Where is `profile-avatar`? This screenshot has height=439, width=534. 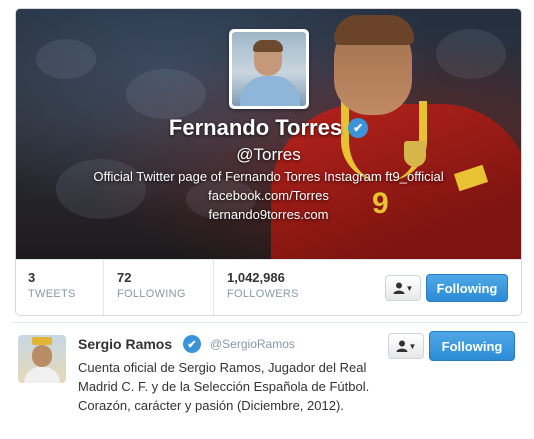 profile-avatar is located at coordinates (269, 69).